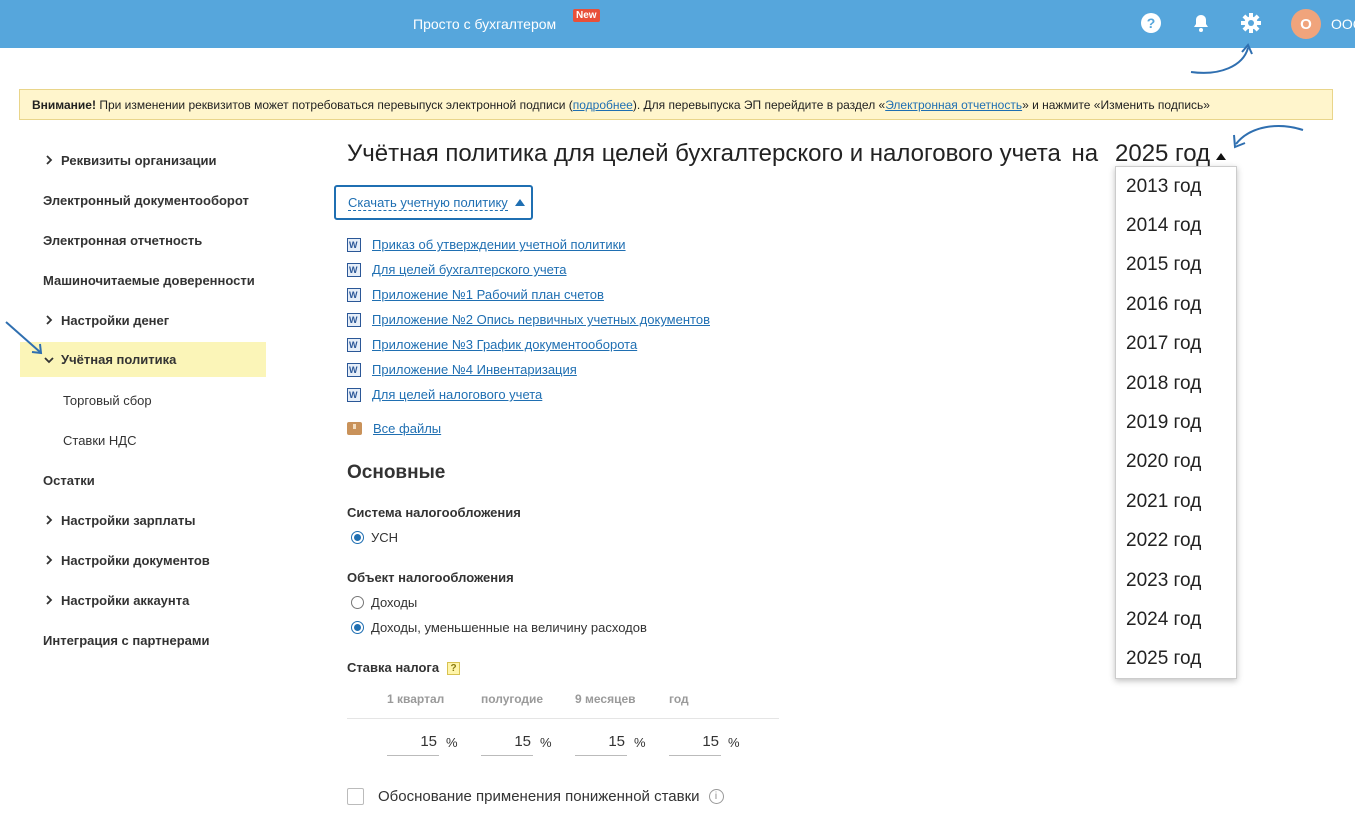 The width and height of the screenshot is (1355, 825). I want to click on download-policy-button: Скачать учетную политику, so click(433, 202).